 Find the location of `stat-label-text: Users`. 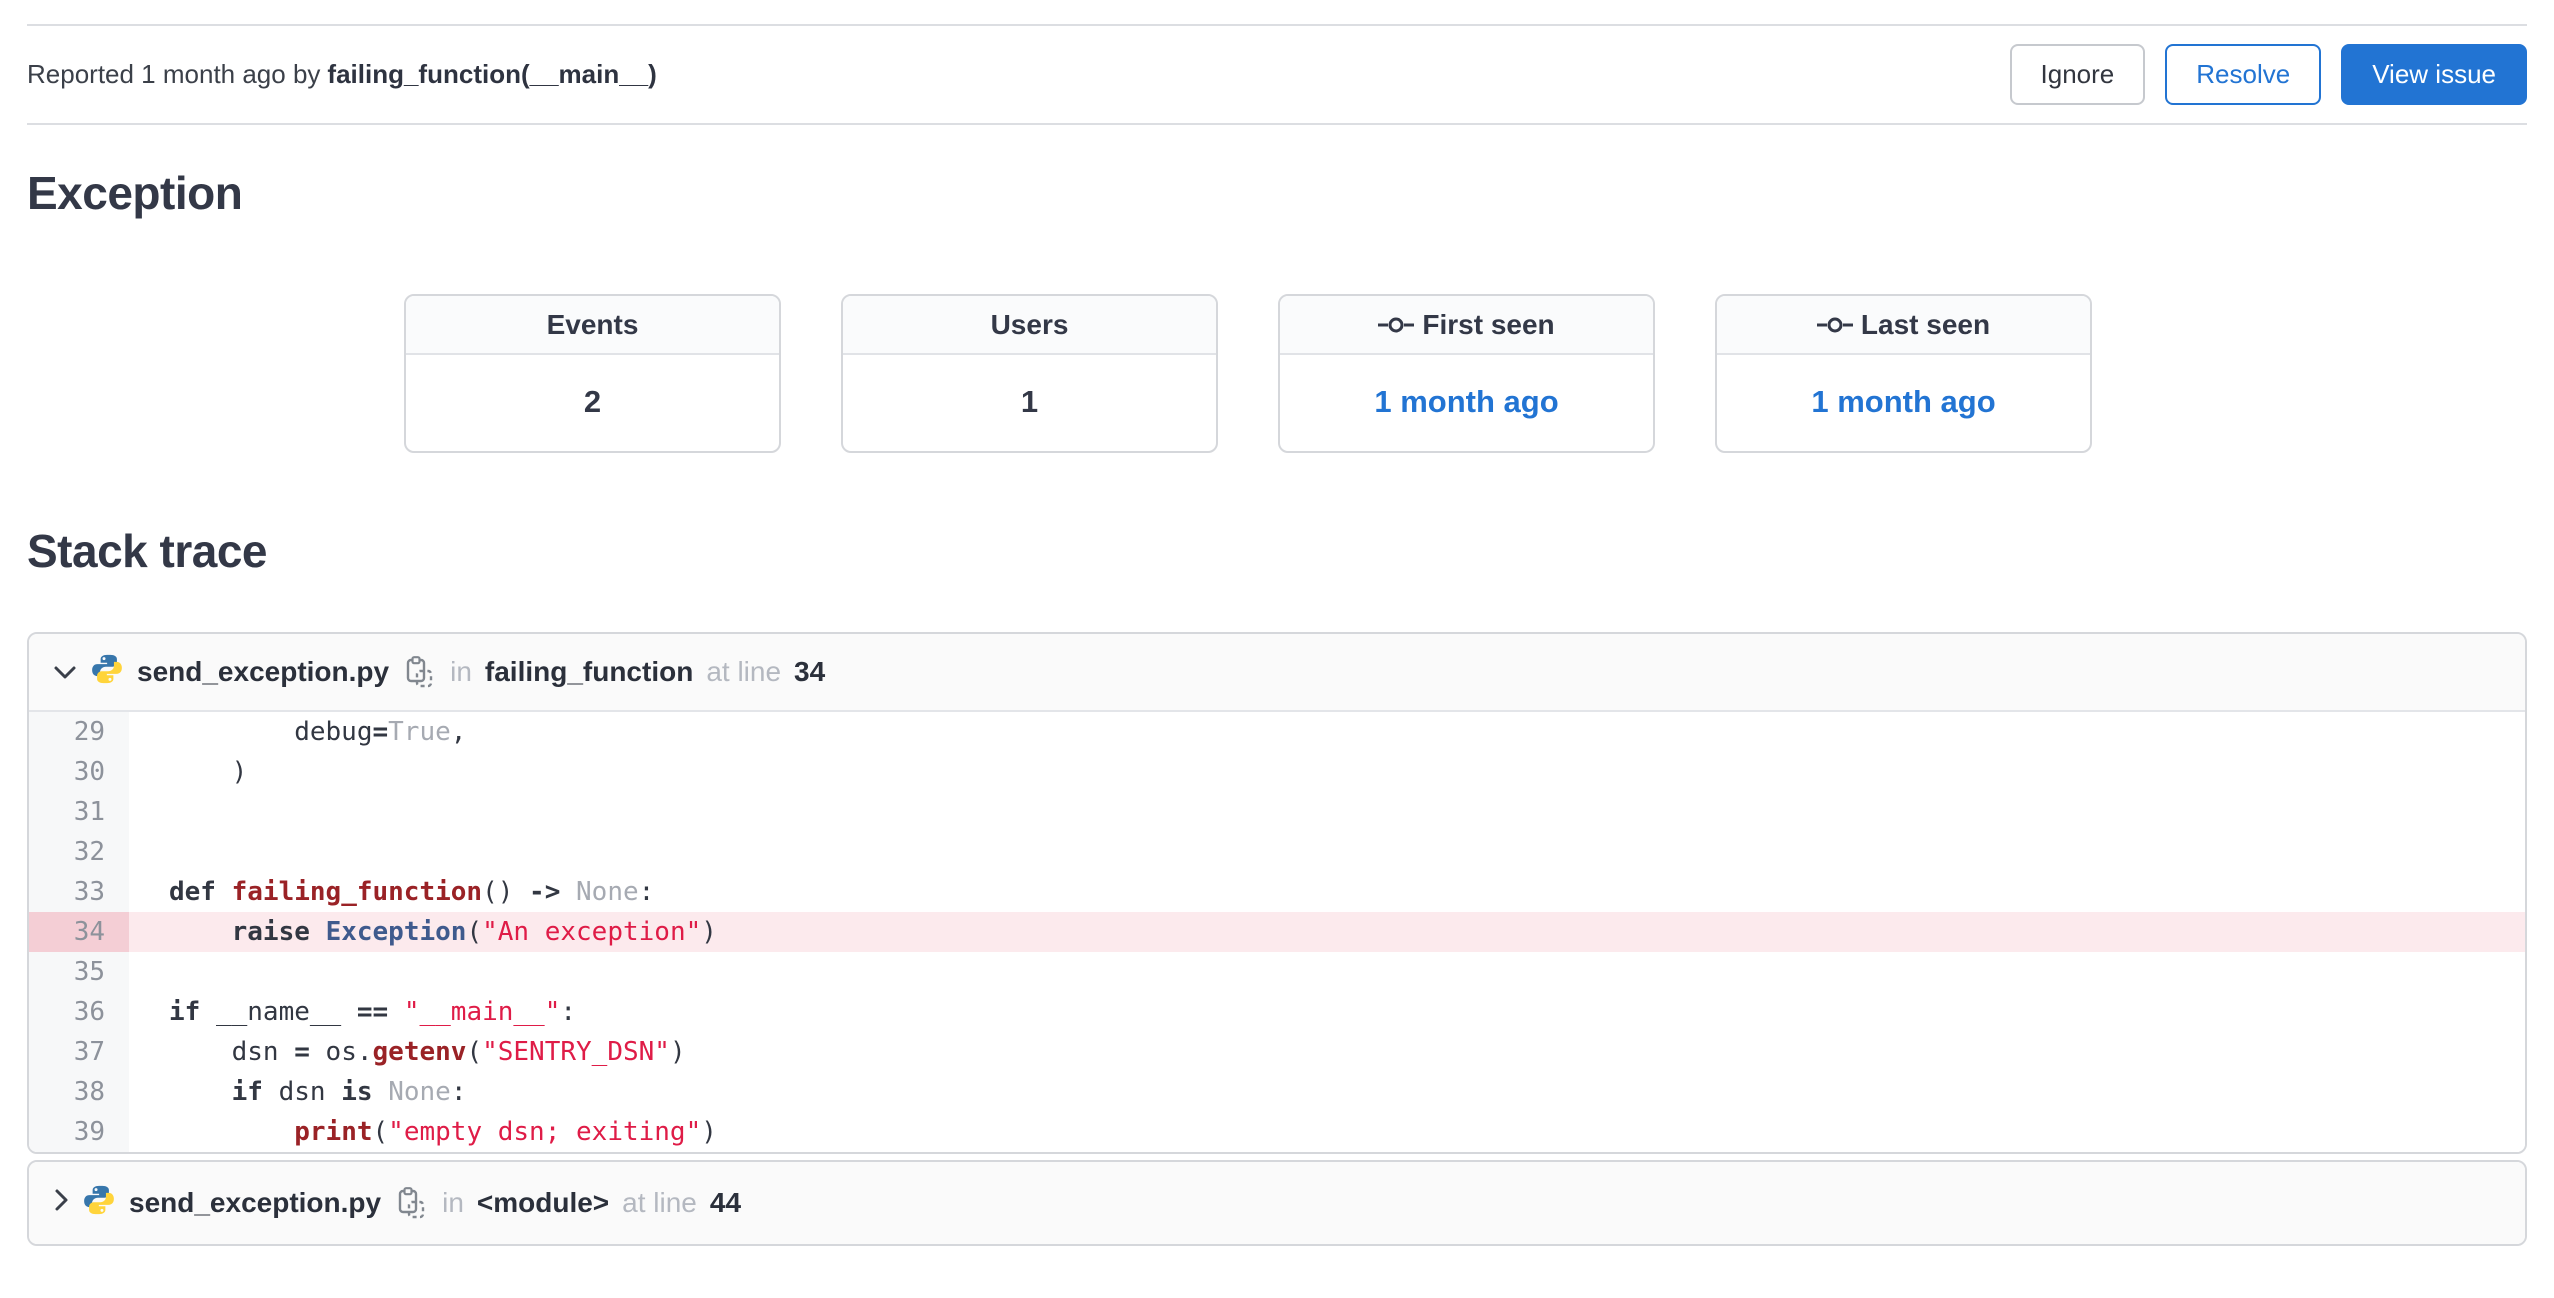

stat-label-text: Users is located at coordinates (1029, 324).